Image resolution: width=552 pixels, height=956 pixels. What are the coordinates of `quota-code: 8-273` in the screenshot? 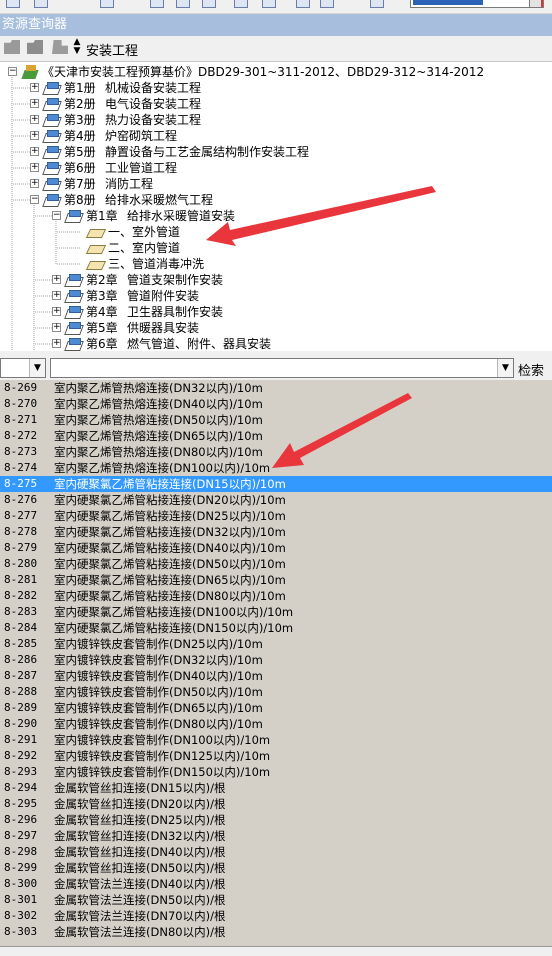 It's located at (21, 451).